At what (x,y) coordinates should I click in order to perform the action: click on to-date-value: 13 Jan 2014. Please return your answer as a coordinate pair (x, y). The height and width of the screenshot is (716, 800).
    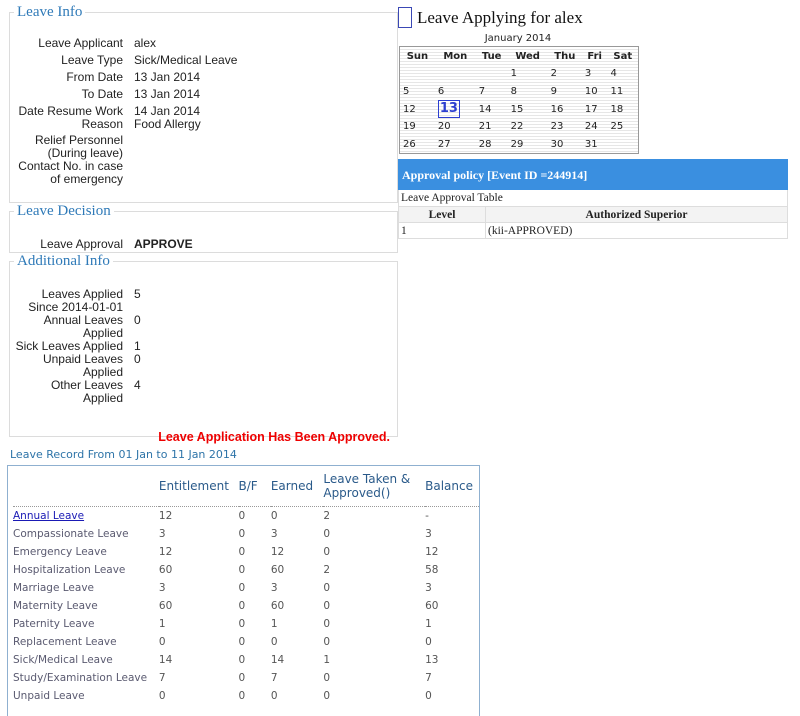
    Looking at the image, I should click on (167, 94).